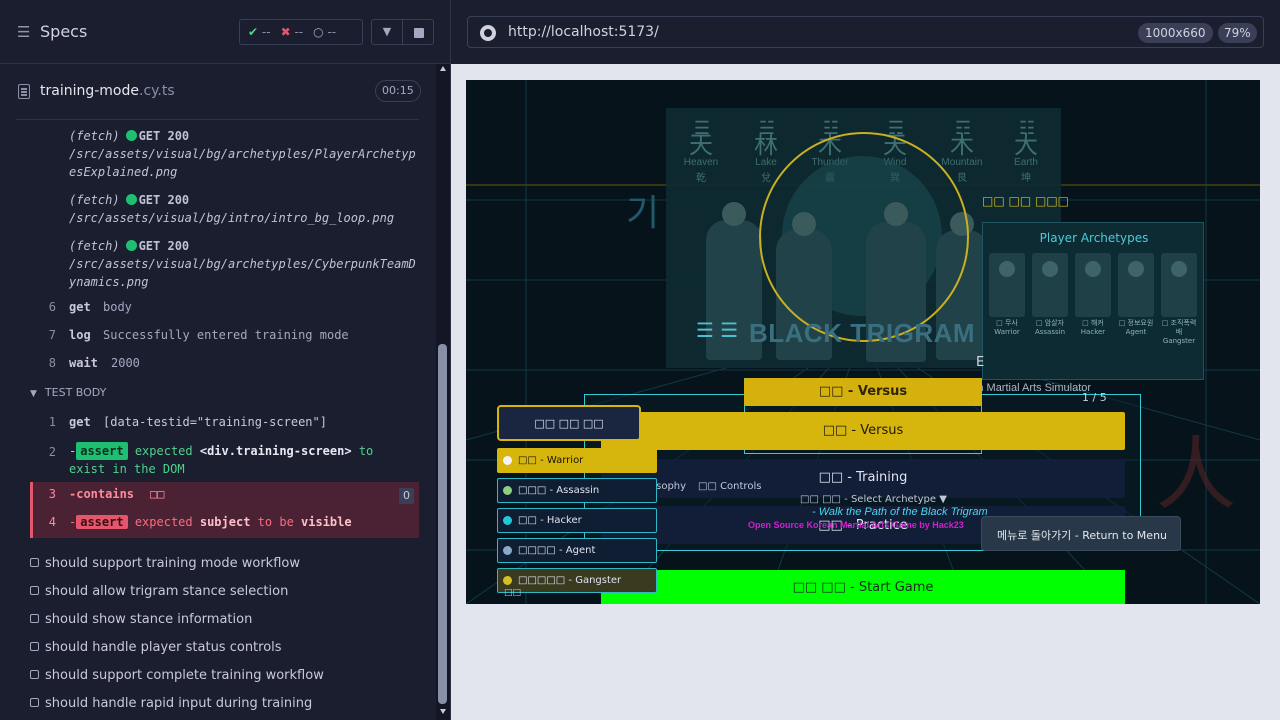  Describe the element at coordinates (443, 68) in the screenshot. I see `scroll-up-icon` at that location.